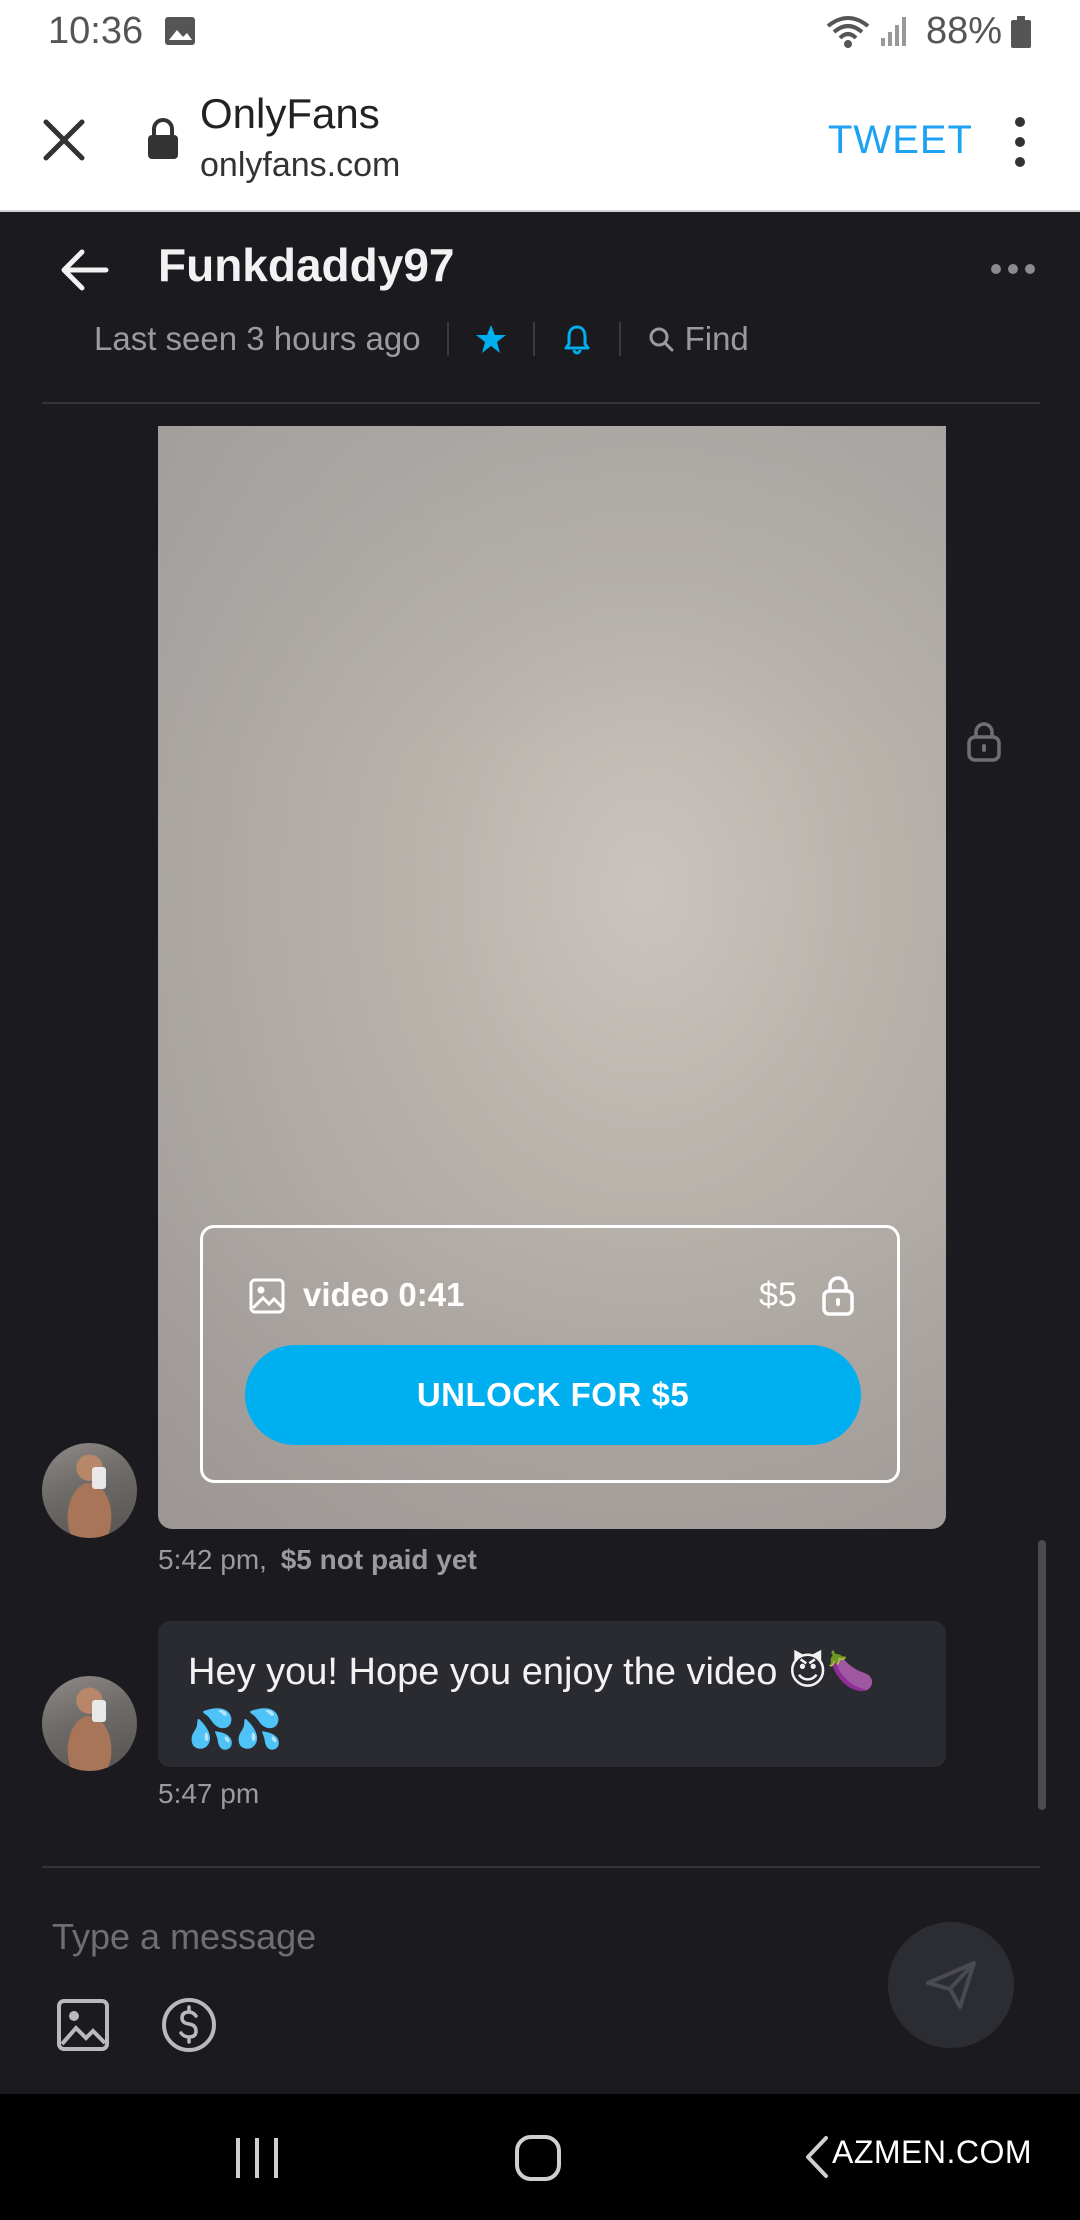 This screenshot has height=2220, width=1080. I want to click on composer-divider, so click(541, 1867).